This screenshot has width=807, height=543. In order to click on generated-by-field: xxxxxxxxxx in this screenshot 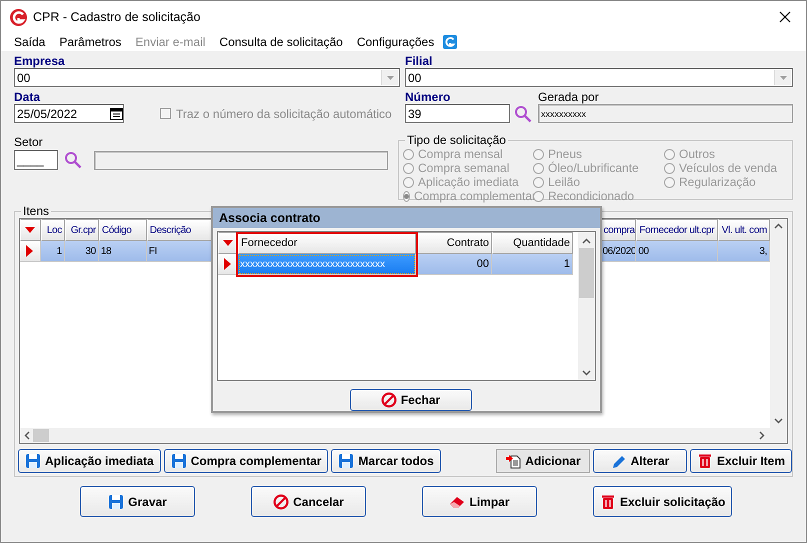, I will do `click(665, 113)`.